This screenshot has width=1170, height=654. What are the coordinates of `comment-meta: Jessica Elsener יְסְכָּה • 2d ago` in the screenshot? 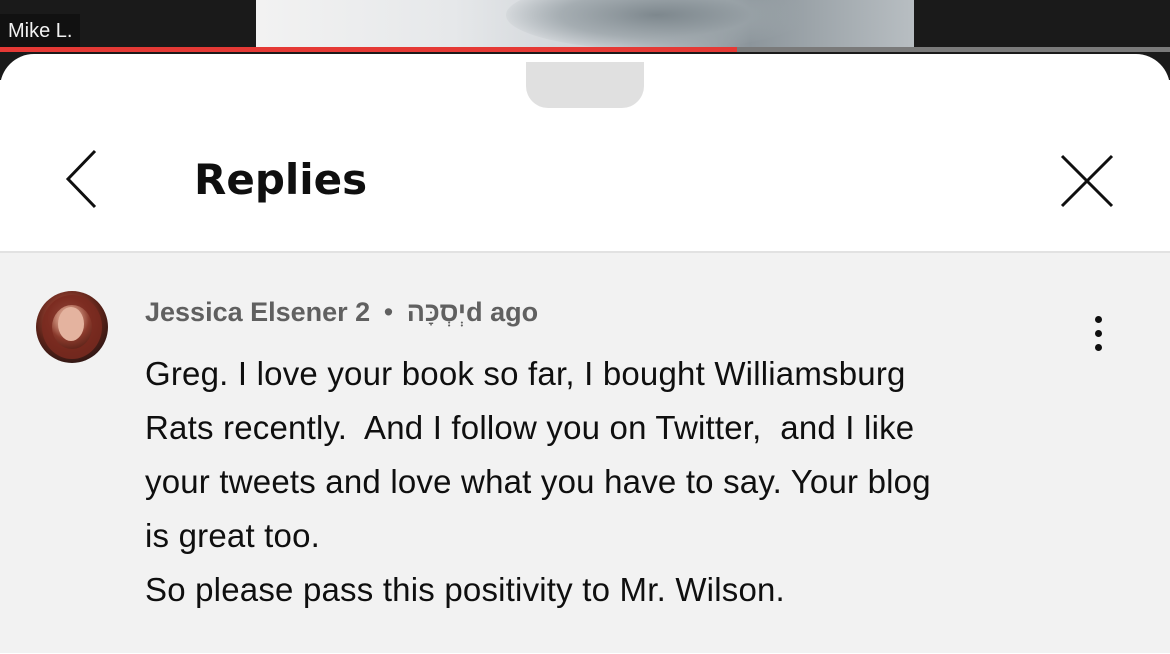 It's located at (341, 312).